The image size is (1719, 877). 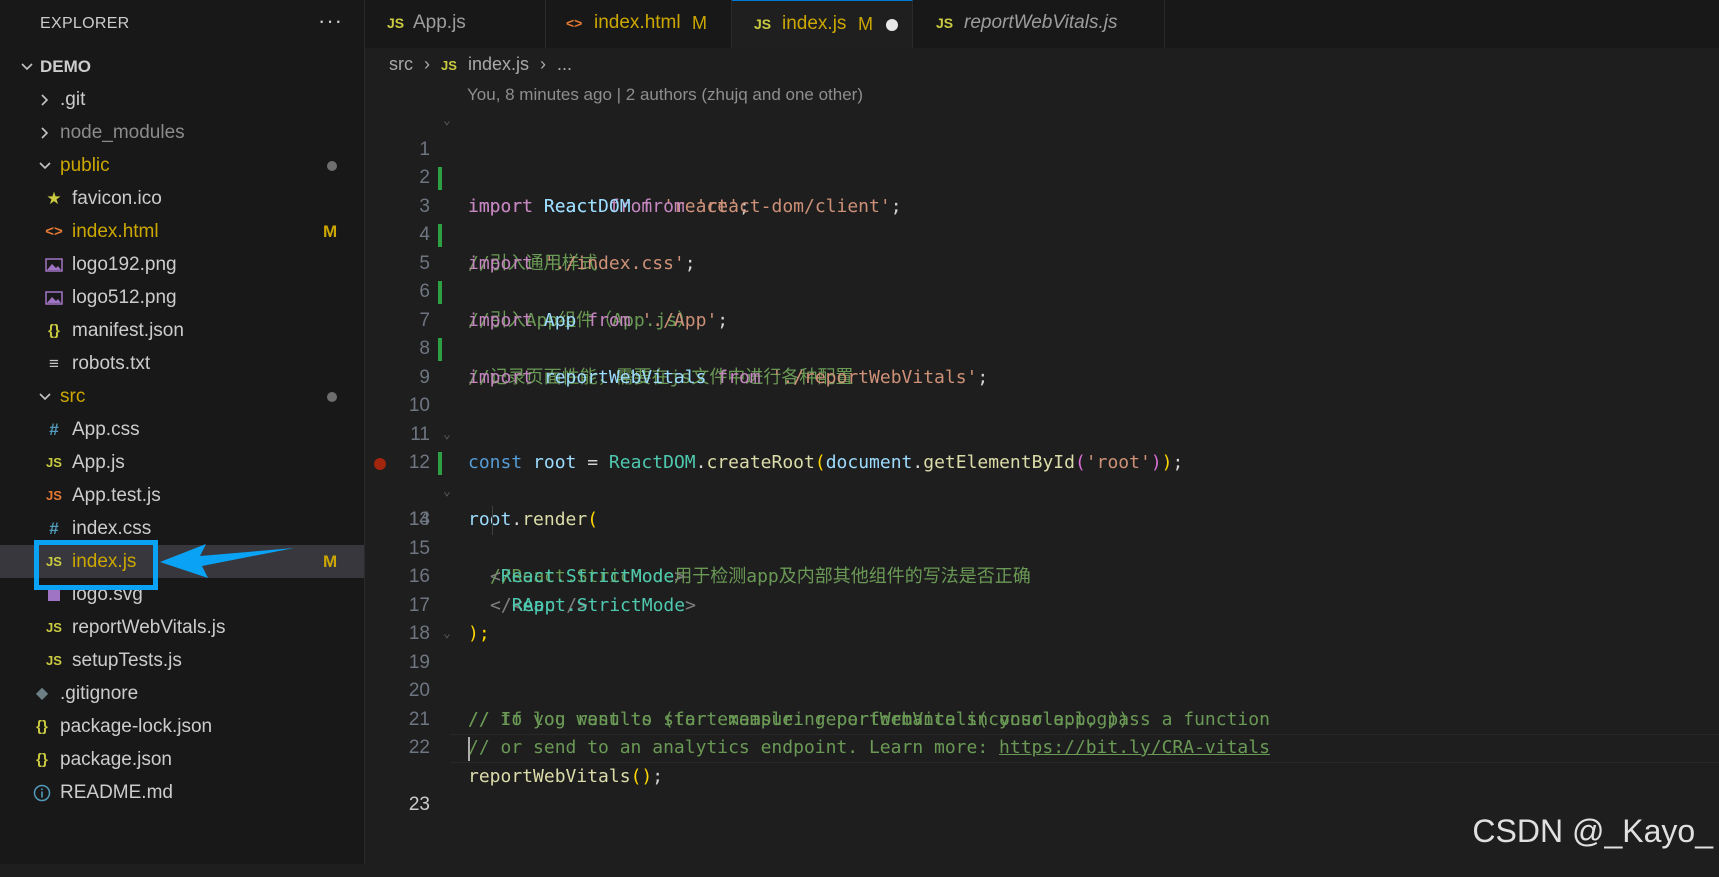 I want to click on code-line: 18, so click(x=859, y=618).